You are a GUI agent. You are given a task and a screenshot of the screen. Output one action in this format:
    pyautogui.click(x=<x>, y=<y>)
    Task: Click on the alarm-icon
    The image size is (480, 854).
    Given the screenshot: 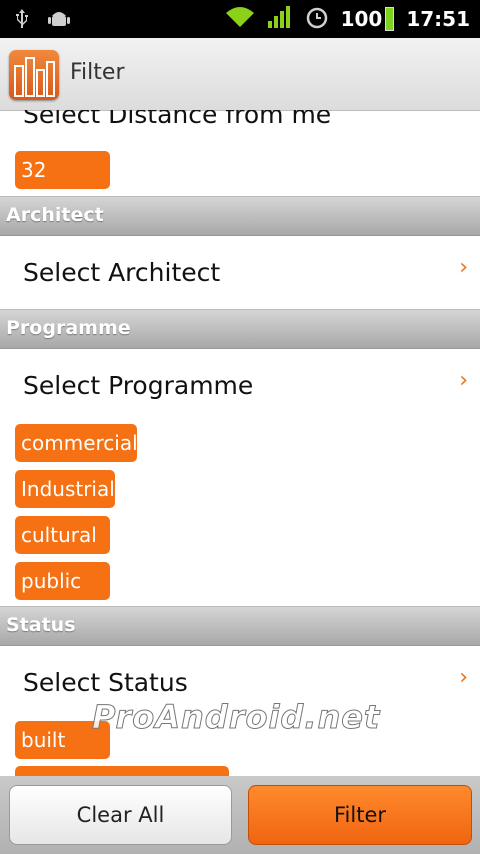 What is the action you would take?
    pyautogui.click(x=317, y=19)
    